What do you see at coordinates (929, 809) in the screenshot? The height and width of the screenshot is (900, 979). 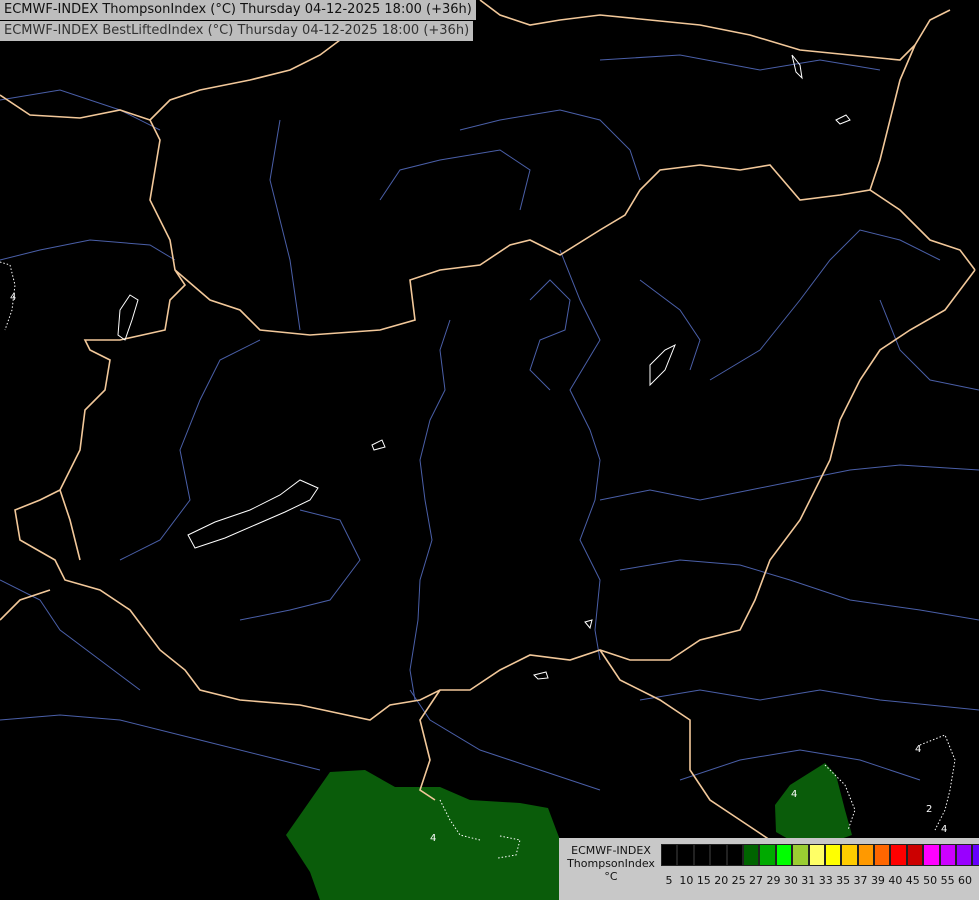 I see `contour-label: 2` at bounding box center [929, 809].